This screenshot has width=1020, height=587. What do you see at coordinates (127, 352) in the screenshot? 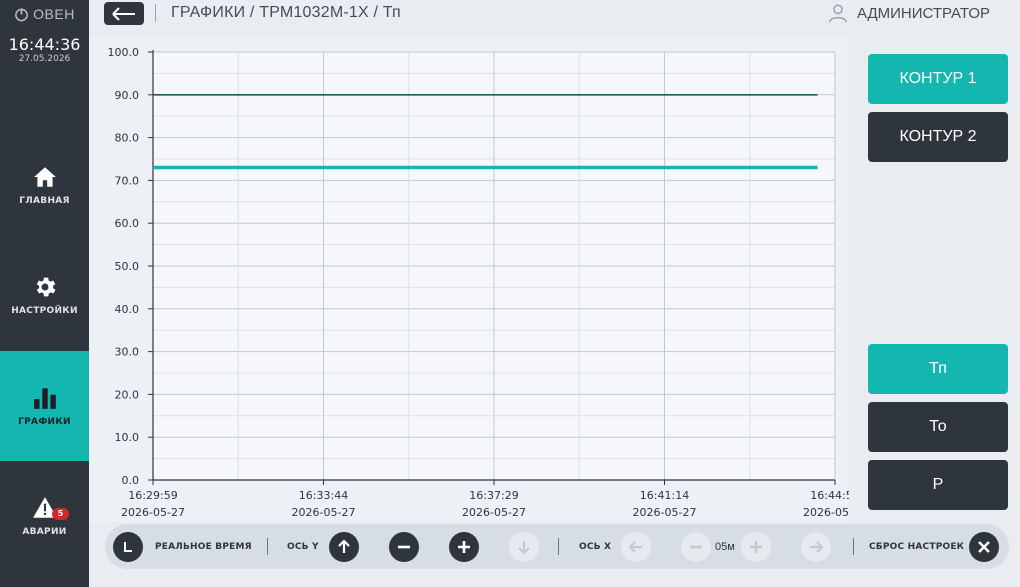
I see `y-tick-label: 30.0` at bounding box center [127, 352].